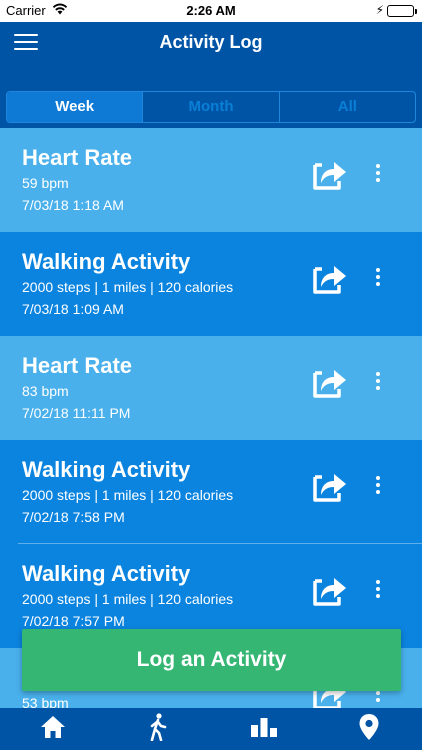 The height and width of the screenshot is (750, 422). Describe the element at coordinates (45, 701) in the screenshot. I see `activity-detail: 53 bpm` at that location.